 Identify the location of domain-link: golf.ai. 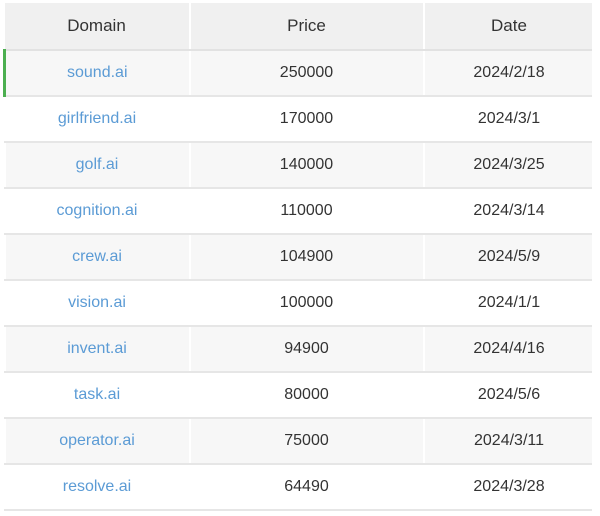
(97, 164).